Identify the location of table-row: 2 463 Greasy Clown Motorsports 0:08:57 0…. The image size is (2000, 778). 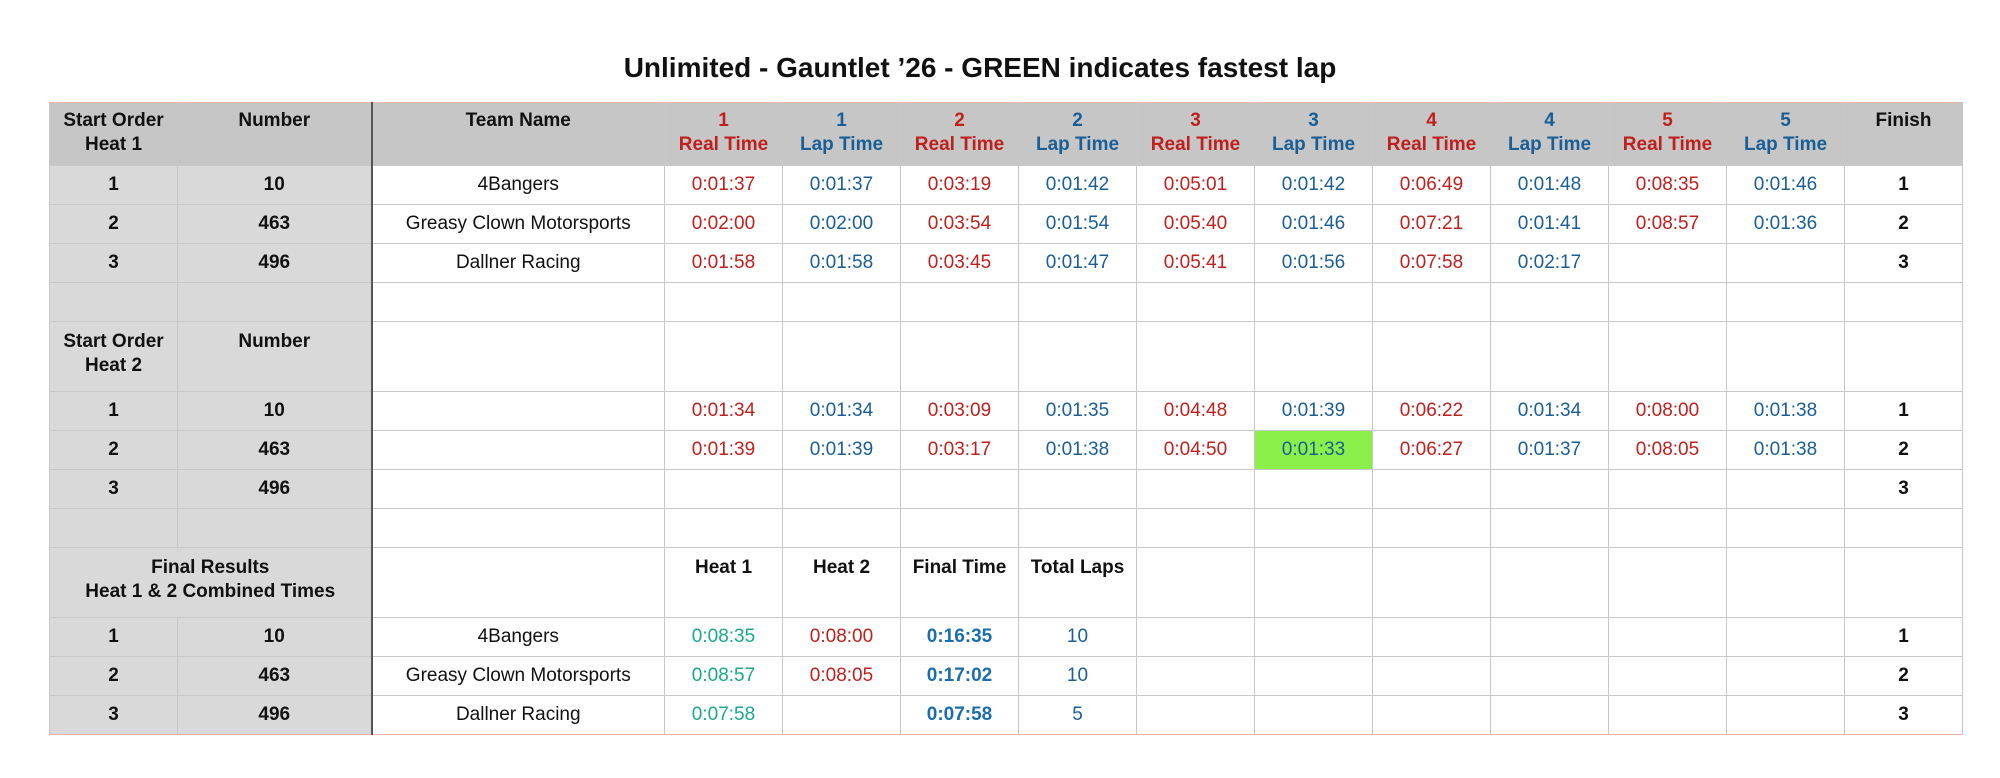
(1006, 676).